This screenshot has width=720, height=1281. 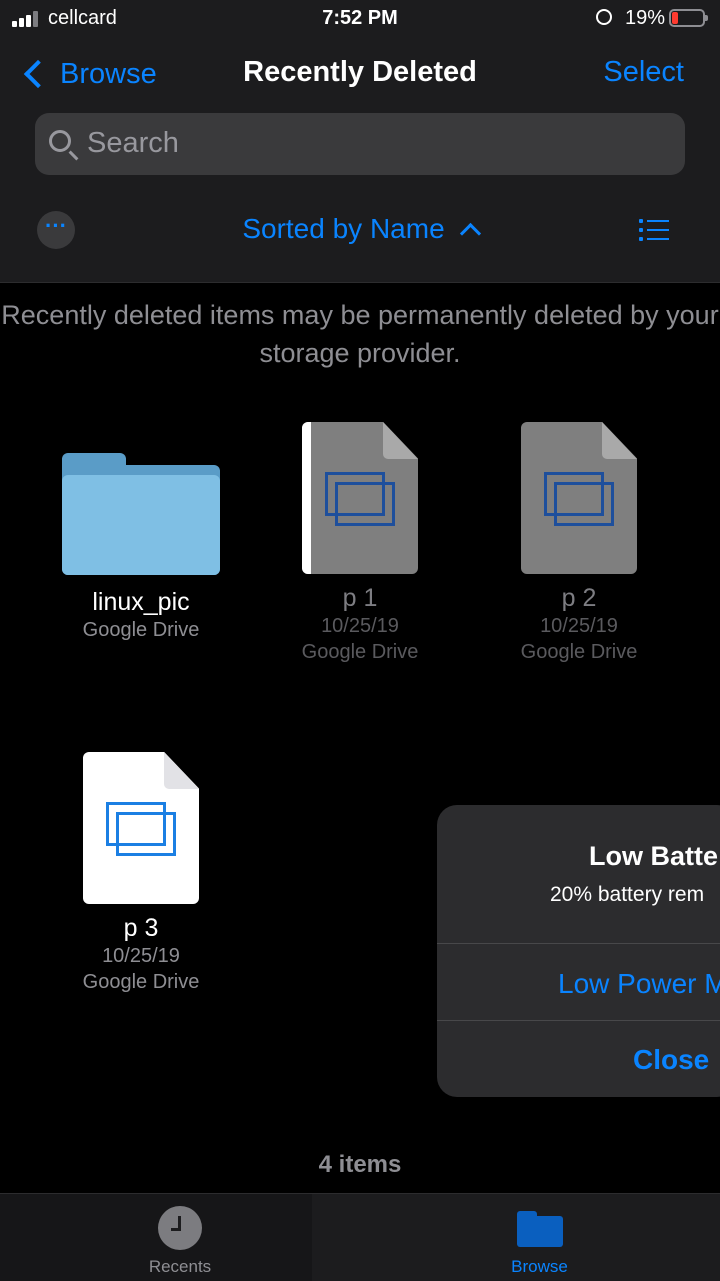 What do you see at coordinates (180, 1228) in the screenshot?
I see `clock-icon` at bounding box center [180, 1228].